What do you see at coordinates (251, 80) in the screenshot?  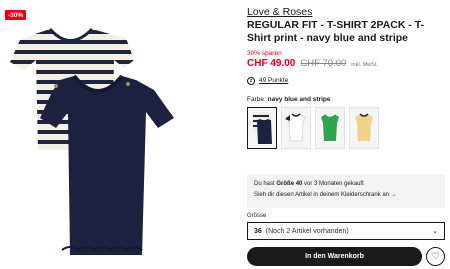 I see `points-icon: Z` at bounding box center [251, 80].